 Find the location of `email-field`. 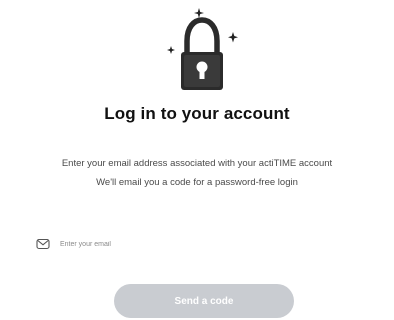

email-field is located at coordinates (197, 244).